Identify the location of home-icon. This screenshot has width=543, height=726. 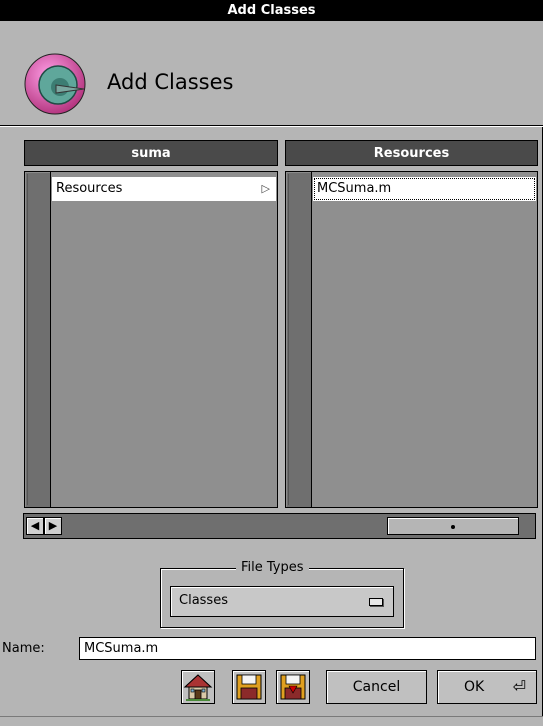
(198, 687).